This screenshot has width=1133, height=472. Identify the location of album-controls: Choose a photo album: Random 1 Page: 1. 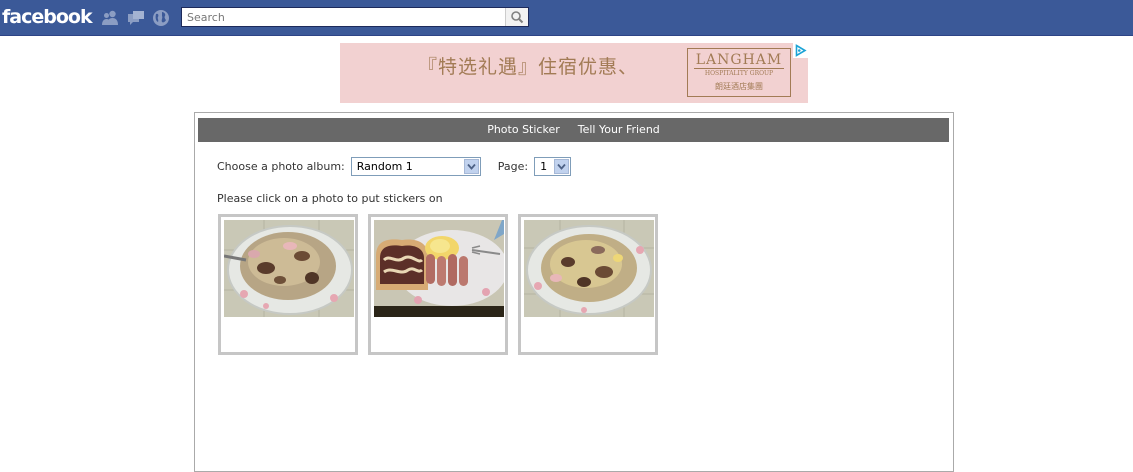
(394, 166).